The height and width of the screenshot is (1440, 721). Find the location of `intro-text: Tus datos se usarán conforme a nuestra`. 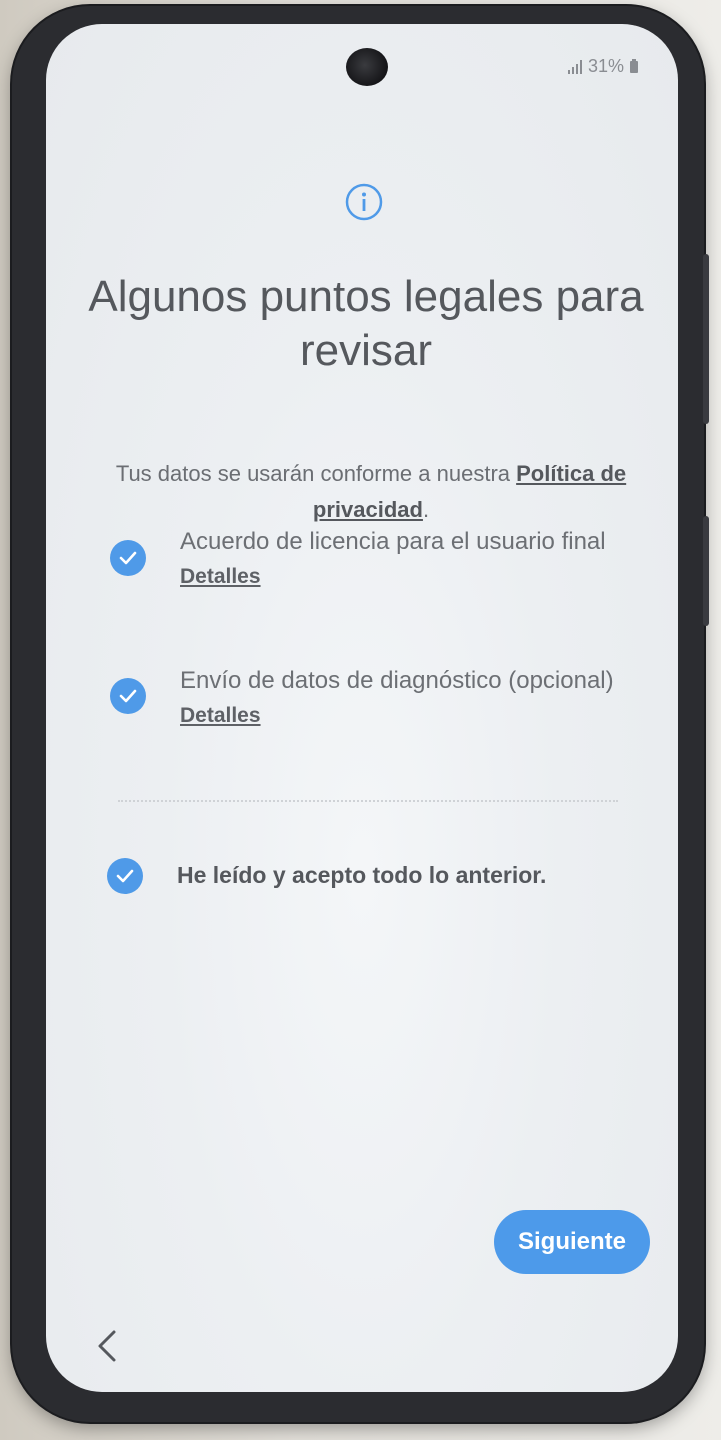

intro-text: Tus datos se usarán conforme a nuestra is located at coordinates (316, 473).